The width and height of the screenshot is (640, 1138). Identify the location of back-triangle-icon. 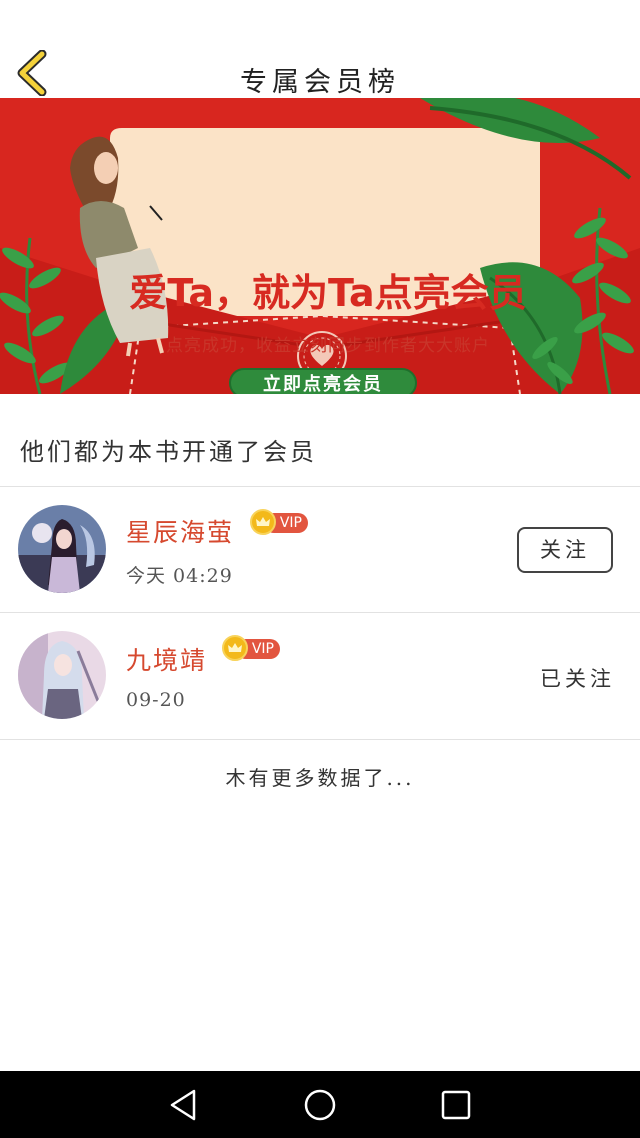
(184, 1105).